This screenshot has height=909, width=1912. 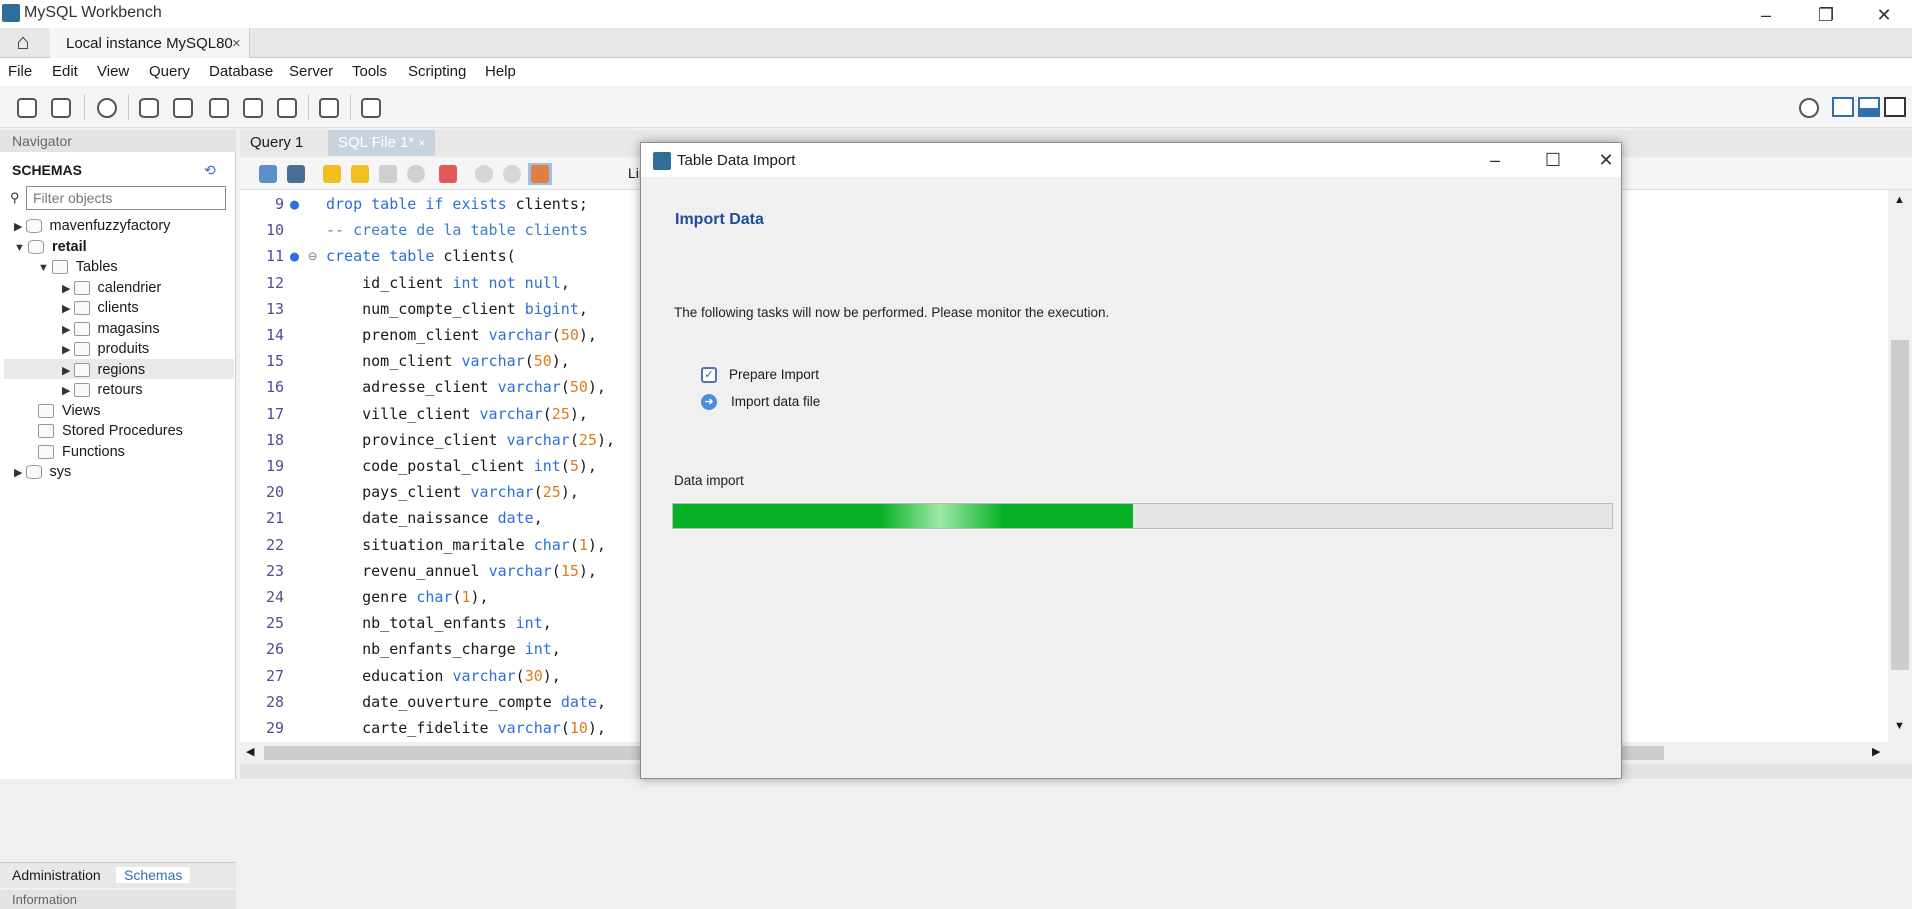 What do you see at coordinates (1843, 107) in the screenshot?
I see `toggle-sidebar-icon` at bounding box center [1843, 107].